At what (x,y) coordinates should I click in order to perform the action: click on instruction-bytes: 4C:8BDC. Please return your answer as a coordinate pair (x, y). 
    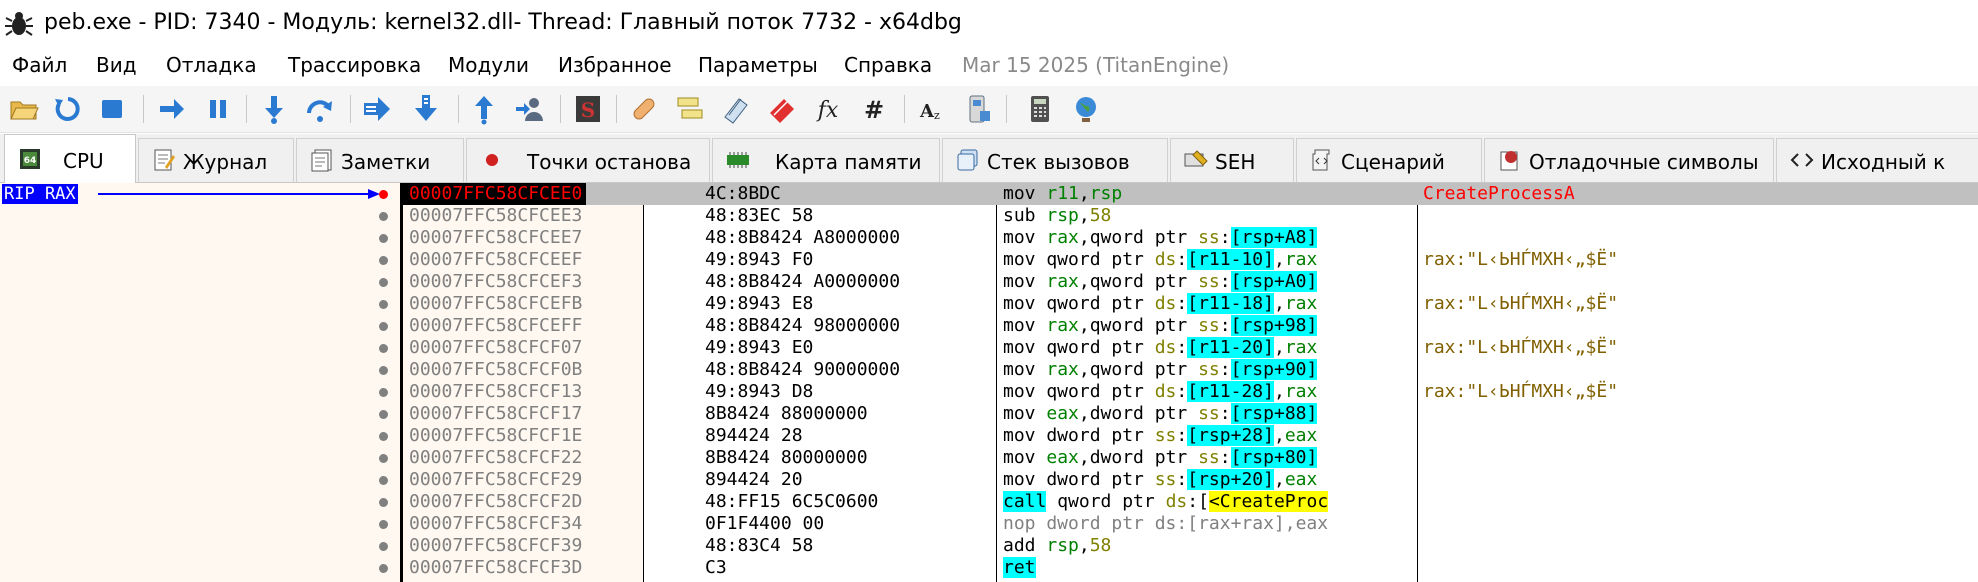
    Looking at the image, I should click on (743, 193).